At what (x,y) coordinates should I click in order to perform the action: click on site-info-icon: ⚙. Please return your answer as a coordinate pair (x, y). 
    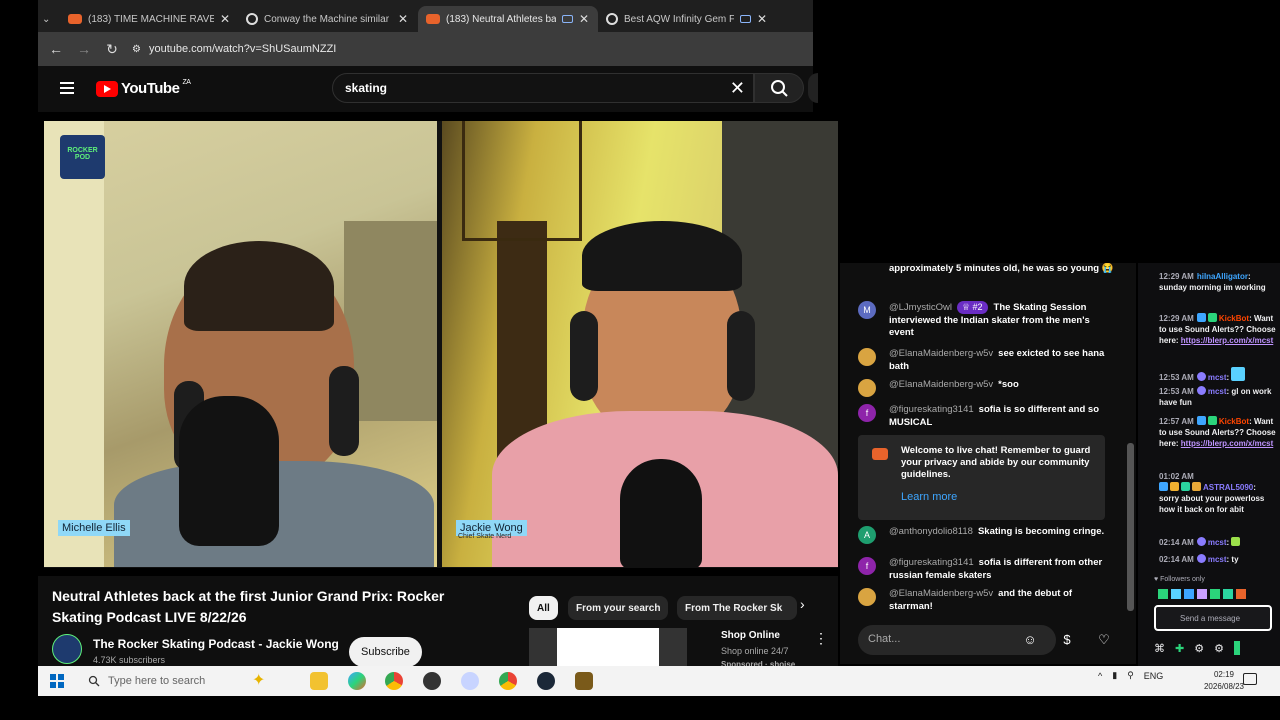
    Looking at the image, I should click on (136, 49).